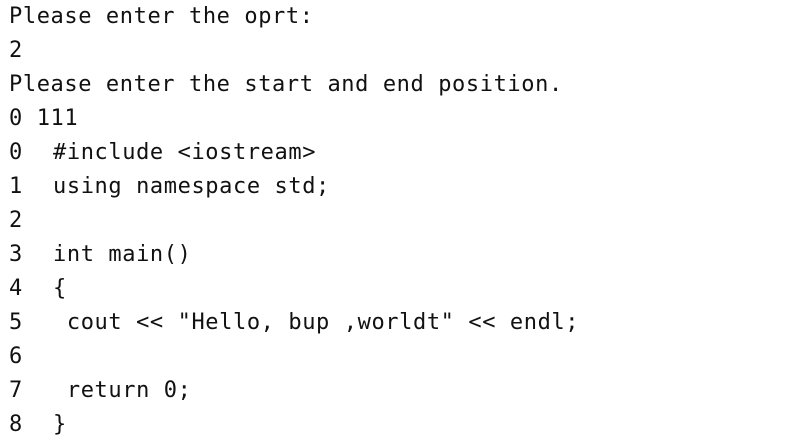 The image size is (798, 442). Describe the element at coordinates (60, 424) in the screenshot. I see `code-text: }` at that location.